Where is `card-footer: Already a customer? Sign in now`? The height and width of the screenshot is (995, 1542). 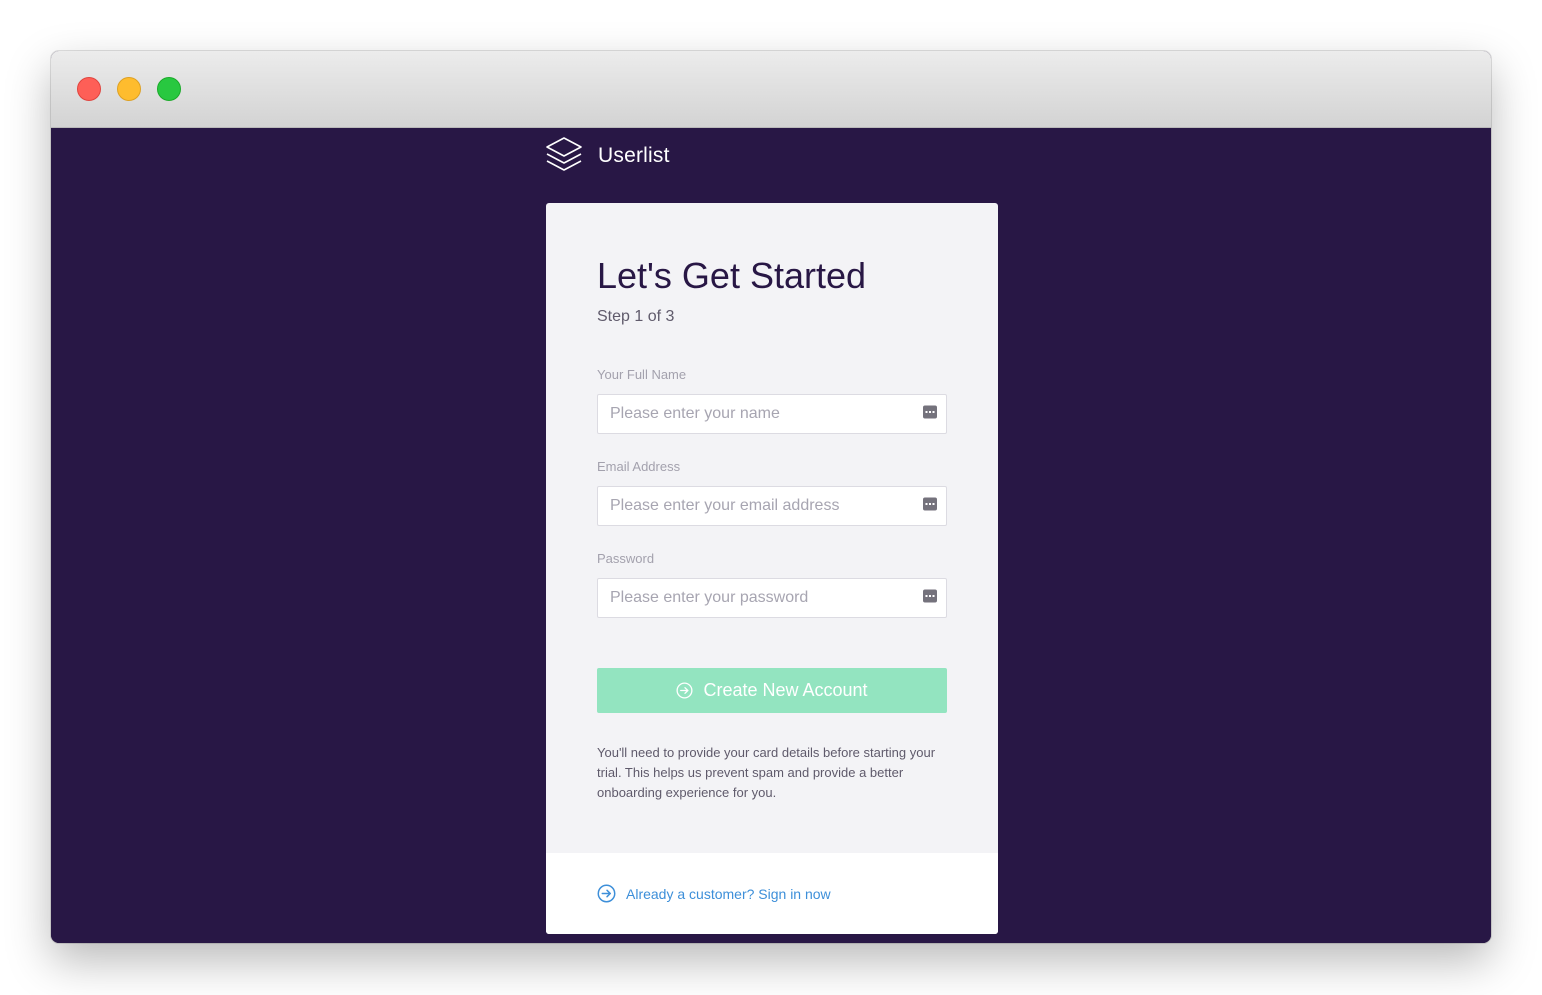 card-footer: Already a customer? Sign in now is located at coordinates (772, 893).